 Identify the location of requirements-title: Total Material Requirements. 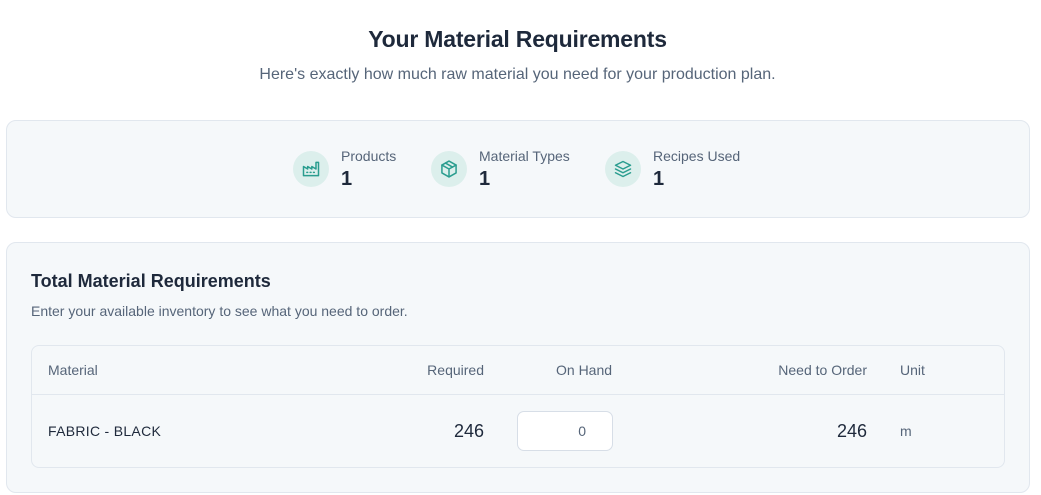
(151, 281).